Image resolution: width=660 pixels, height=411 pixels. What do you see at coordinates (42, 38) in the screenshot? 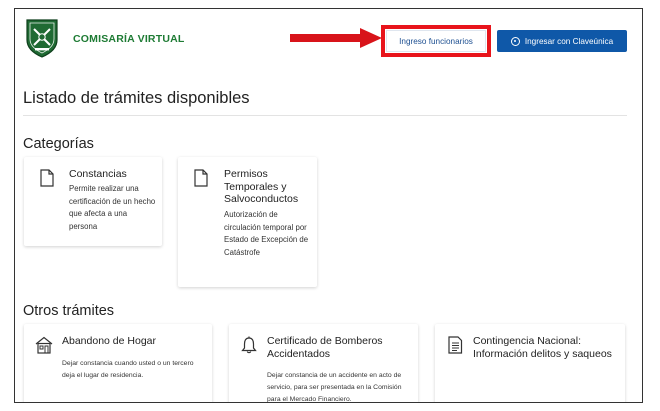
I see `carabineros-logo` at bounding box center [42, 38].